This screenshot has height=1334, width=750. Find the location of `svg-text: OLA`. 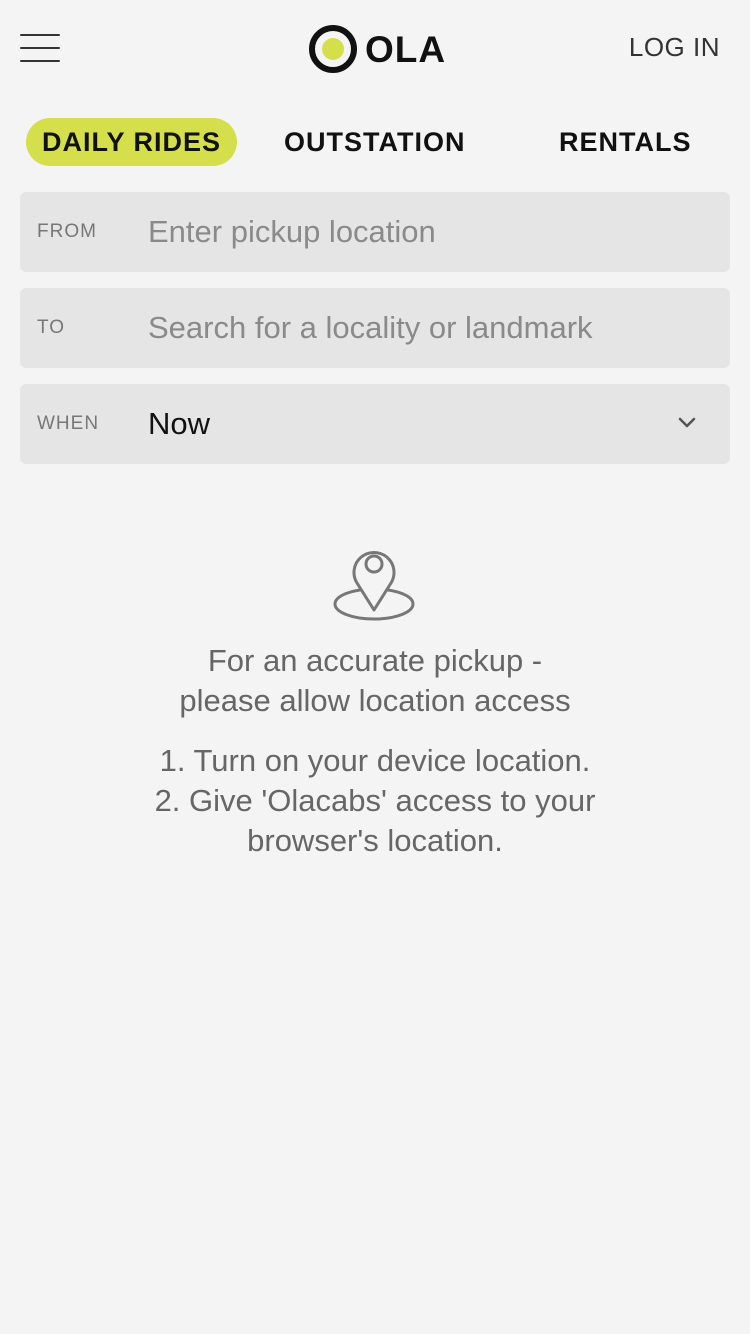

svg-text: OLA is located at coordinates (405, 49).